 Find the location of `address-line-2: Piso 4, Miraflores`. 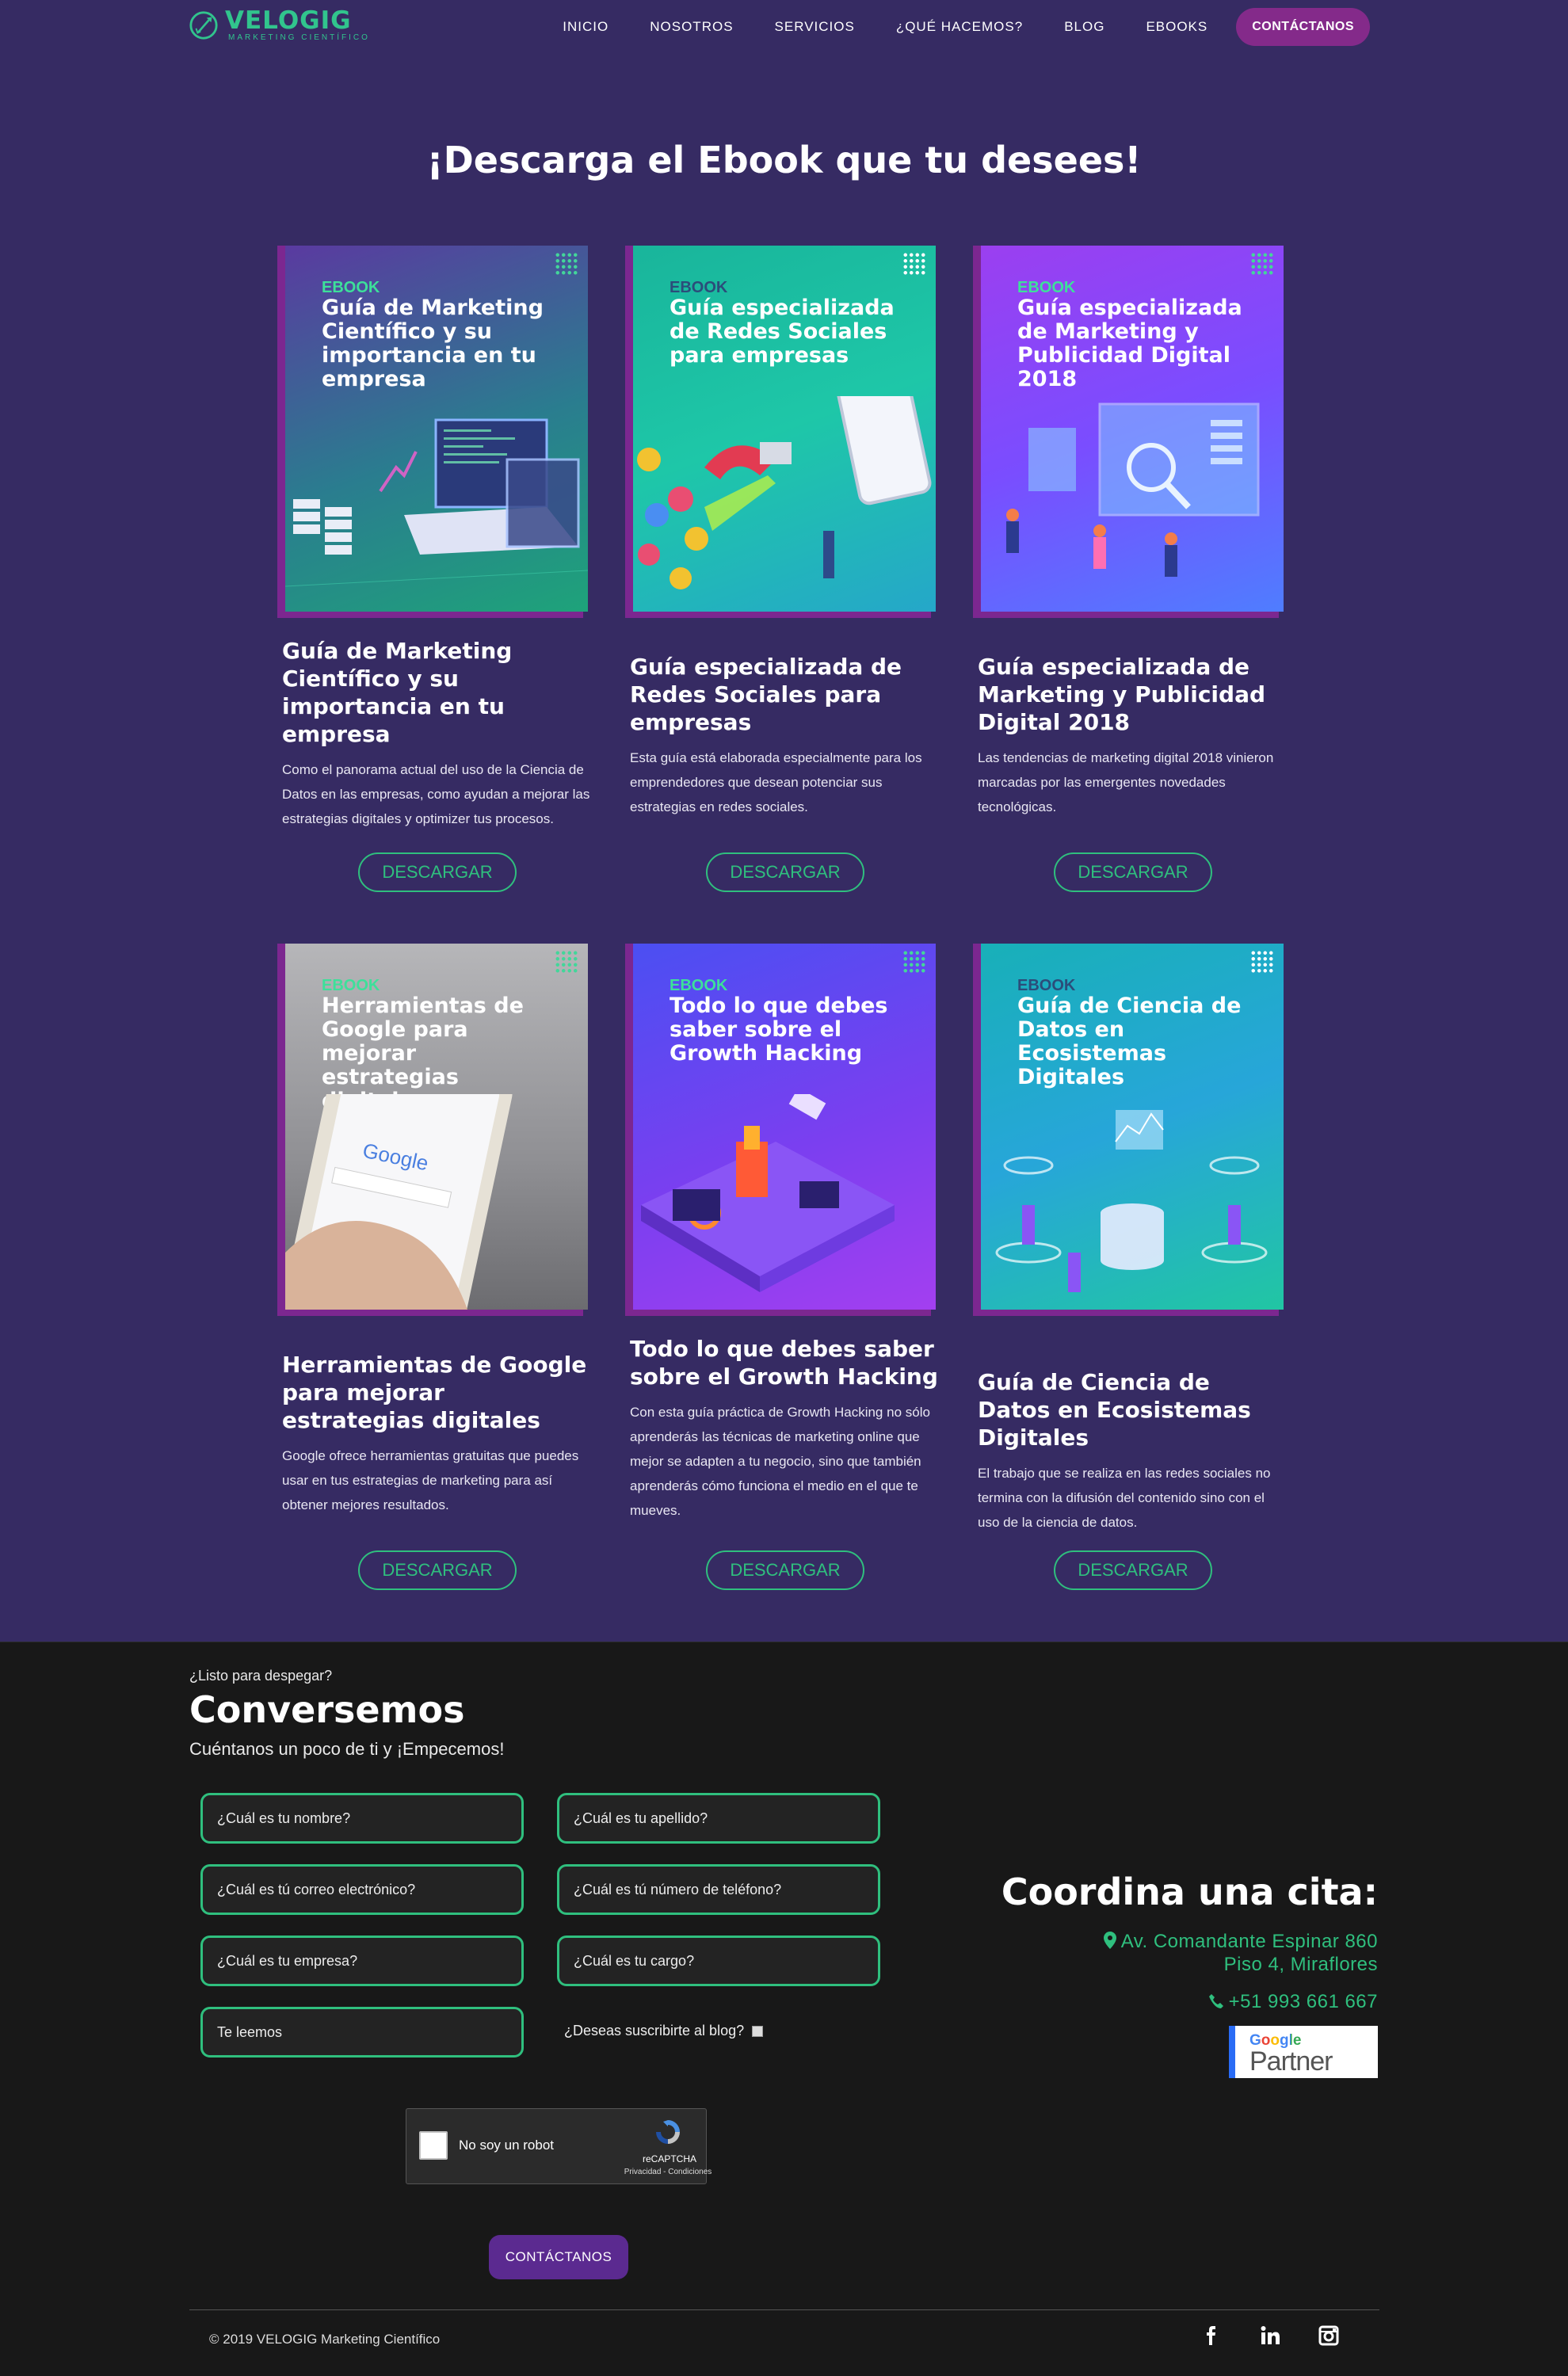

address-line-2: Piso 4, Miraflores is located at coordinates (1300, 1964).